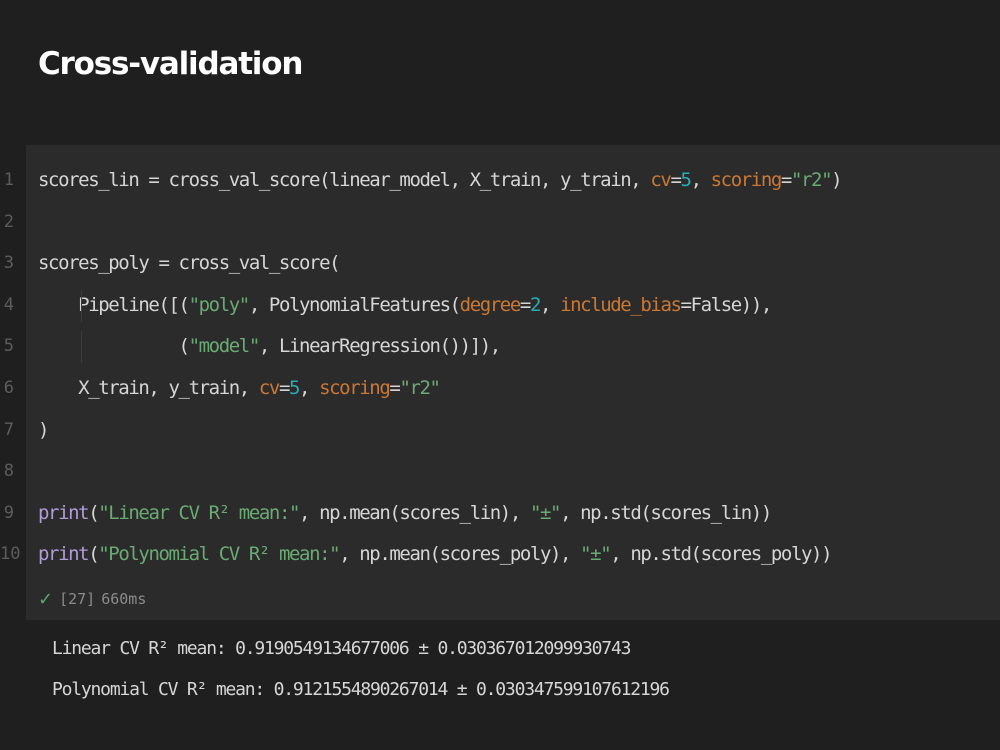 The image size is (1000, 750). Describe the element at coordinates (354, 304) in the screenshot. I see `code-token: , PolynomialFeatures(` at that location.